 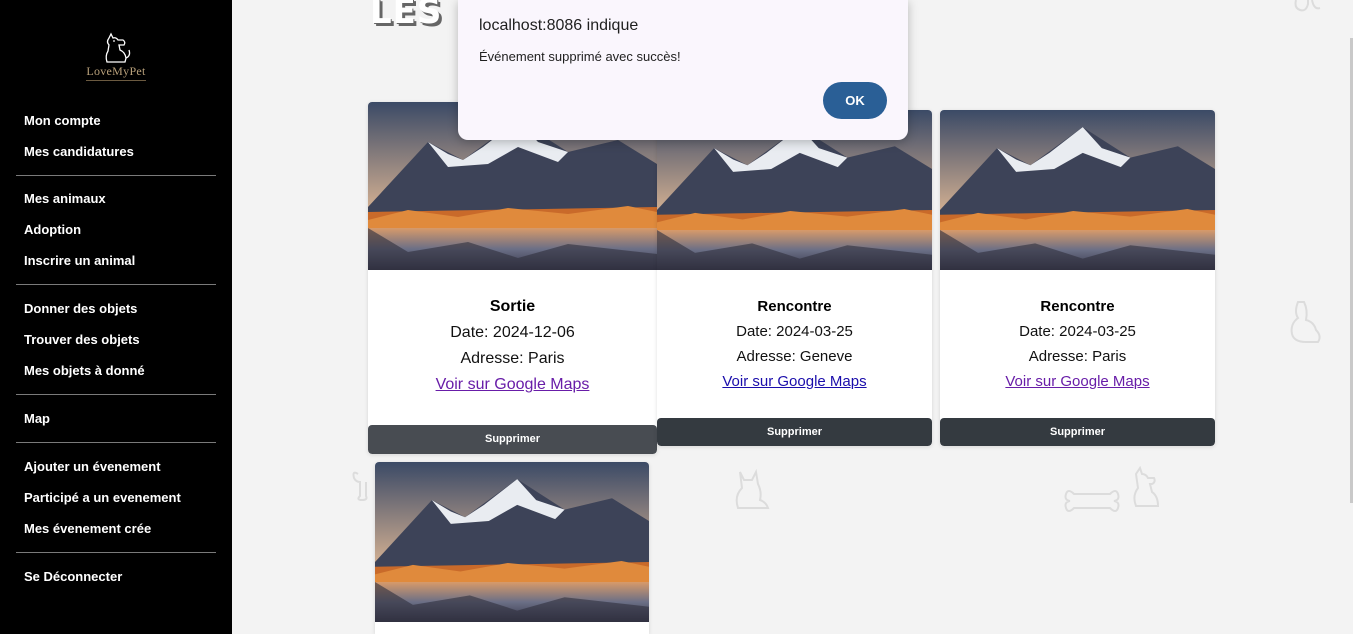 What do you see at coordinates (752, 488) in the screenshot?
I see `cat-bg-icon` at bounding box center [752, 488].